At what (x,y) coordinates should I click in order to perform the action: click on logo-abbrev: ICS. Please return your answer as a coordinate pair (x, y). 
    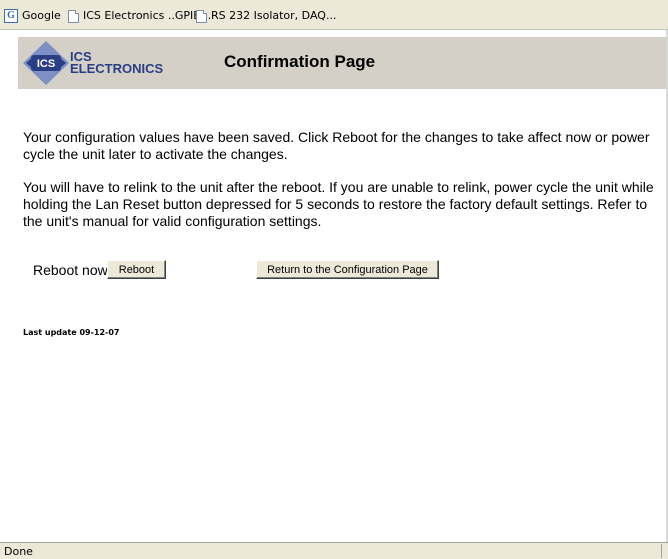
    Looking at the image, I should click on (46, 64).